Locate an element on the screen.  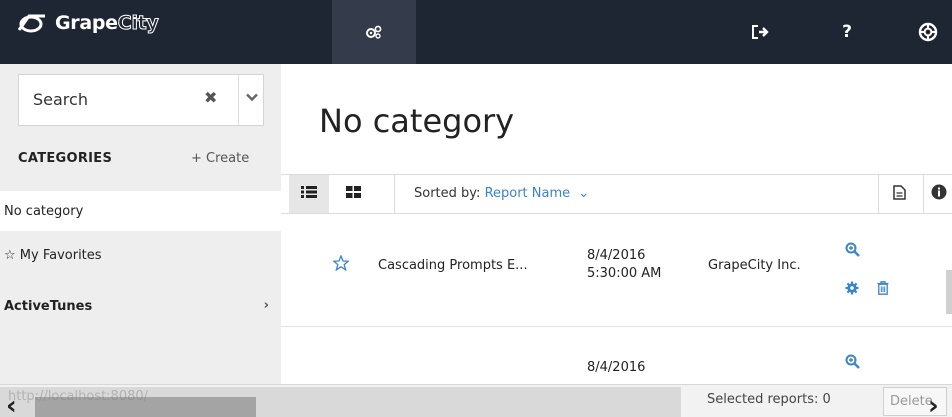
grid-view-button is located at coordinates (353, 194).